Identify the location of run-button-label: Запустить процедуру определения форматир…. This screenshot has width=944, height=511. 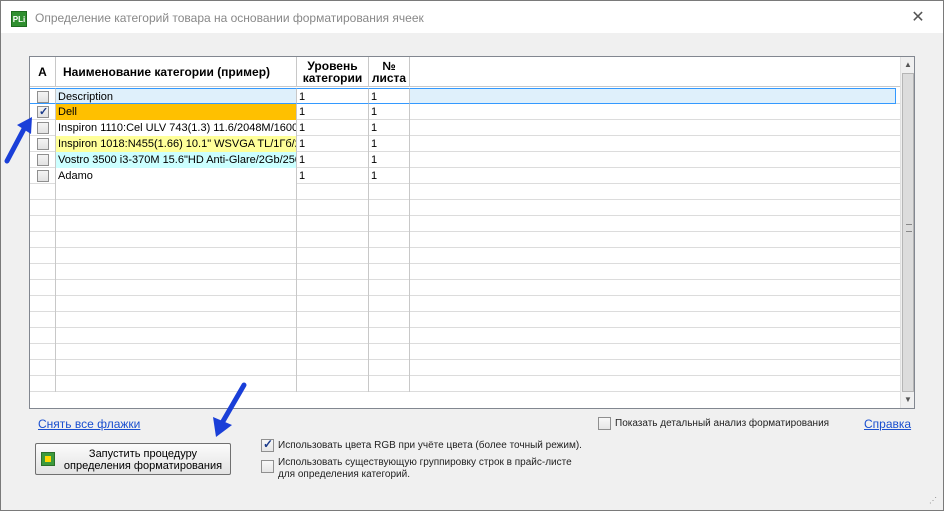
(143, 460).